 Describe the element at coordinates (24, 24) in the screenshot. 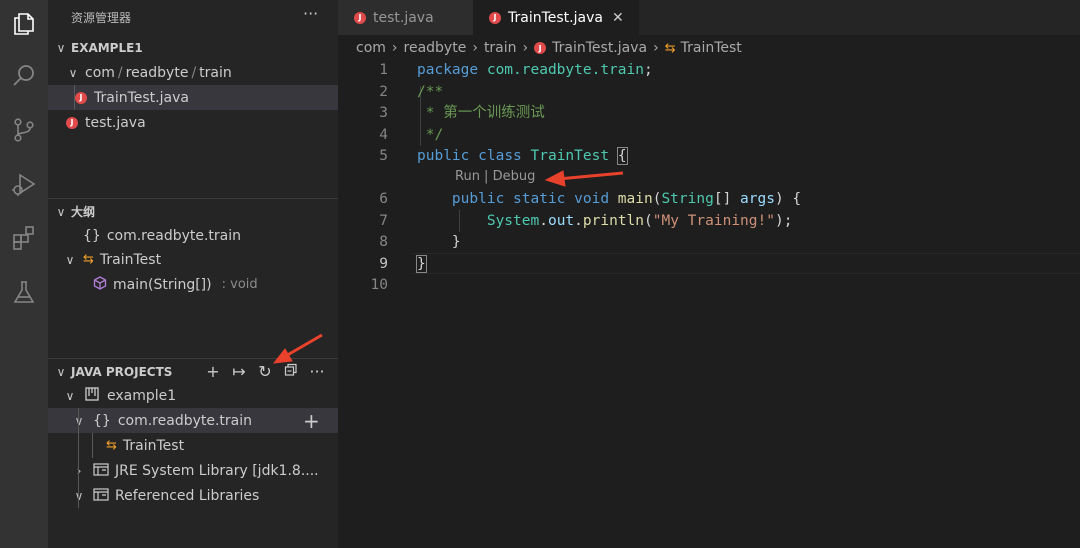

I see `files-icon` at that location.